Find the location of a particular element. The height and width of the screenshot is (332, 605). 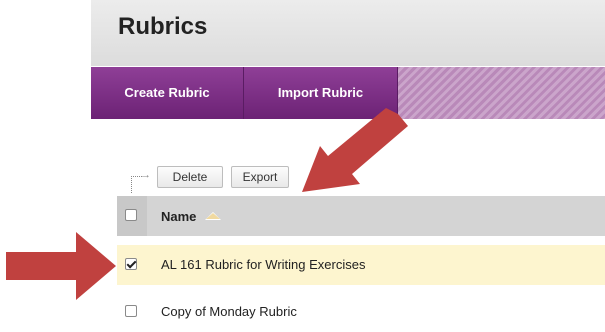

rubric-name: Copy of Monday Rubric is located at coordinates (229, 311).